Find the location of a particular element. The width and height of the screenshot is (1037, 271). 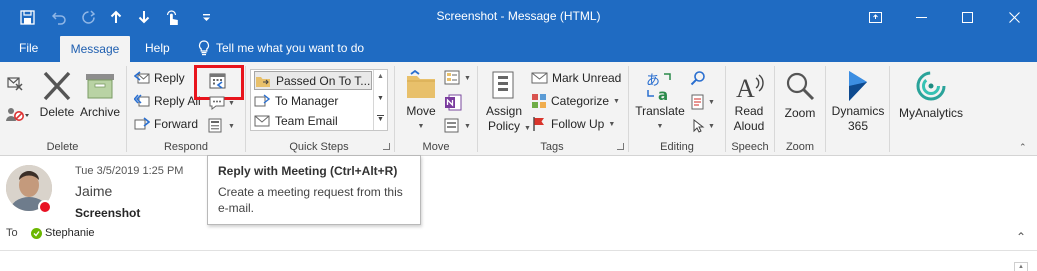

magnifier-icon is located at coordinates (800, 86).